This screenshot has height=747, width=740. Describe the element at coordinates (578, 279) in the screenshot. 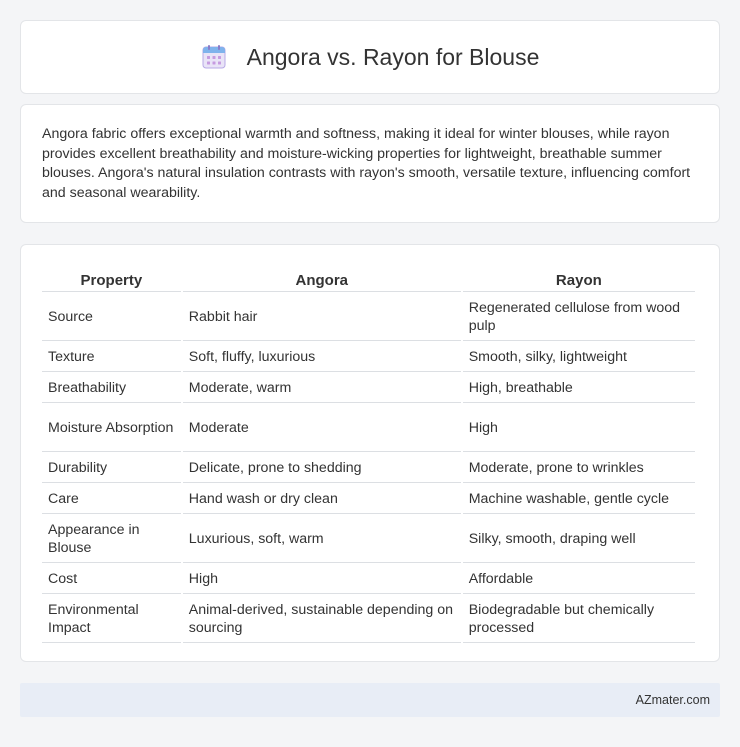

I see `header-rayon: Rayon` at that location.